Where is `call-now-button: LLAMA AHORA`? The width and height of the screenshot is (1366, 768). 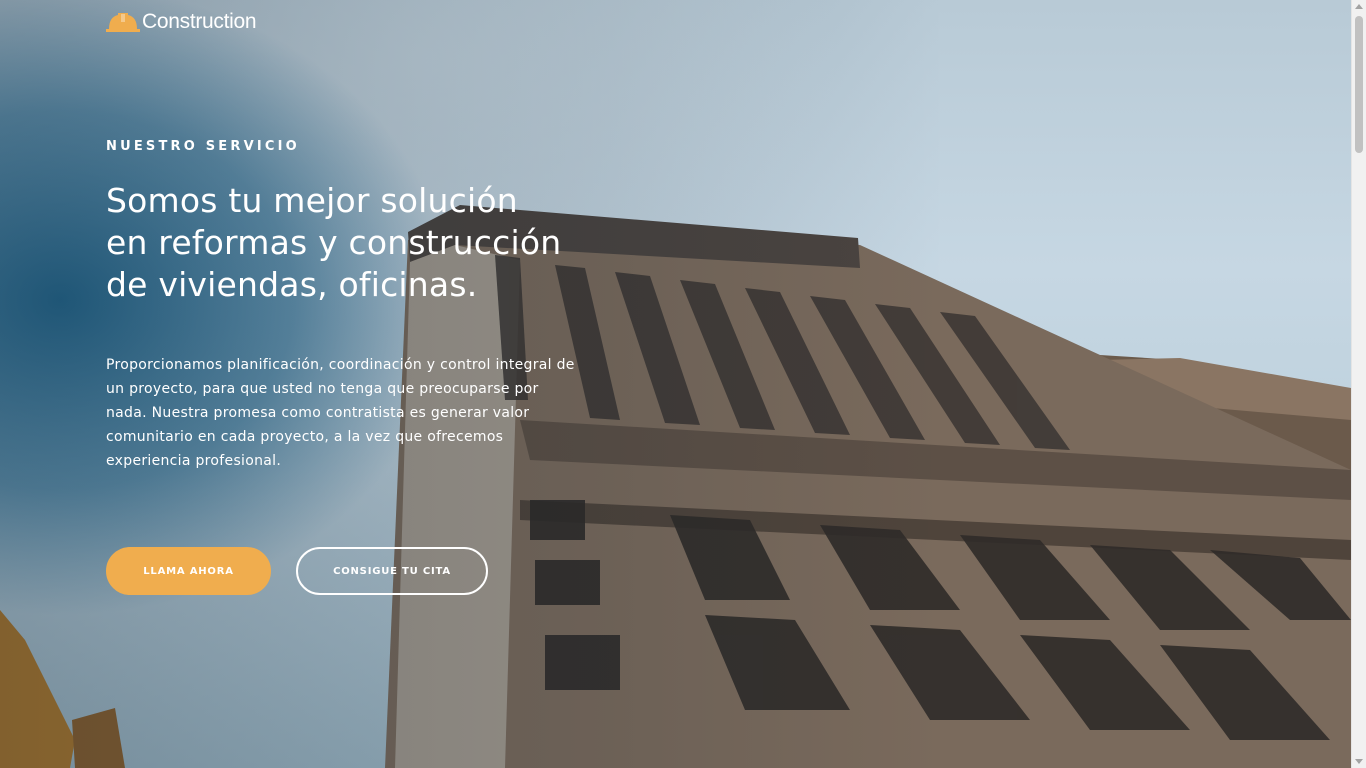
call-now-button: LLAMA AHORA is located at coordinates (188, 571).